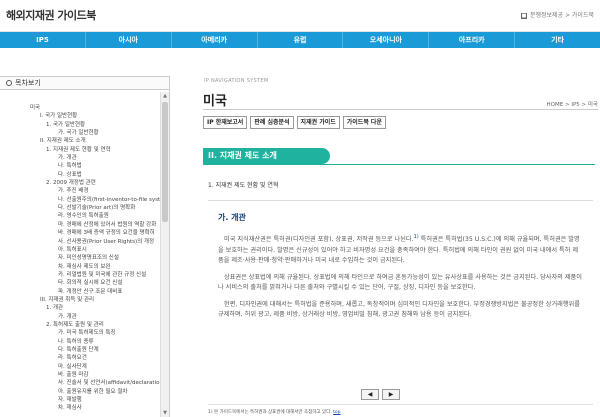 The image size is (600, 417). Describe the element at coordinates (80, 200) in the screenshot. I see `toc-item: 나. 선출원주의(first-inventor-to-file system)` at that location.